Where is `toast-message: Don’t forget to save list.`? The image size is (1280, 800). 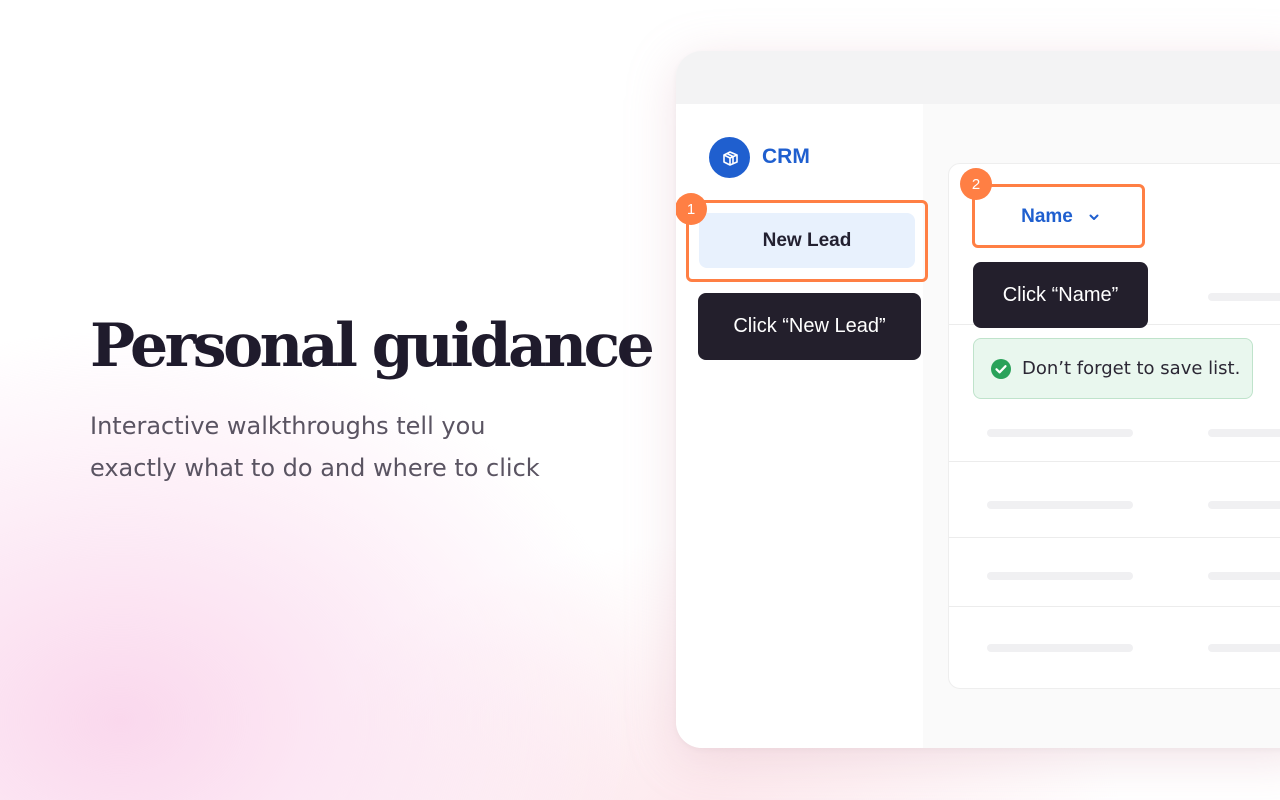
toast-message: Don’t forget to save list. is located at coordinates (1131, 368).